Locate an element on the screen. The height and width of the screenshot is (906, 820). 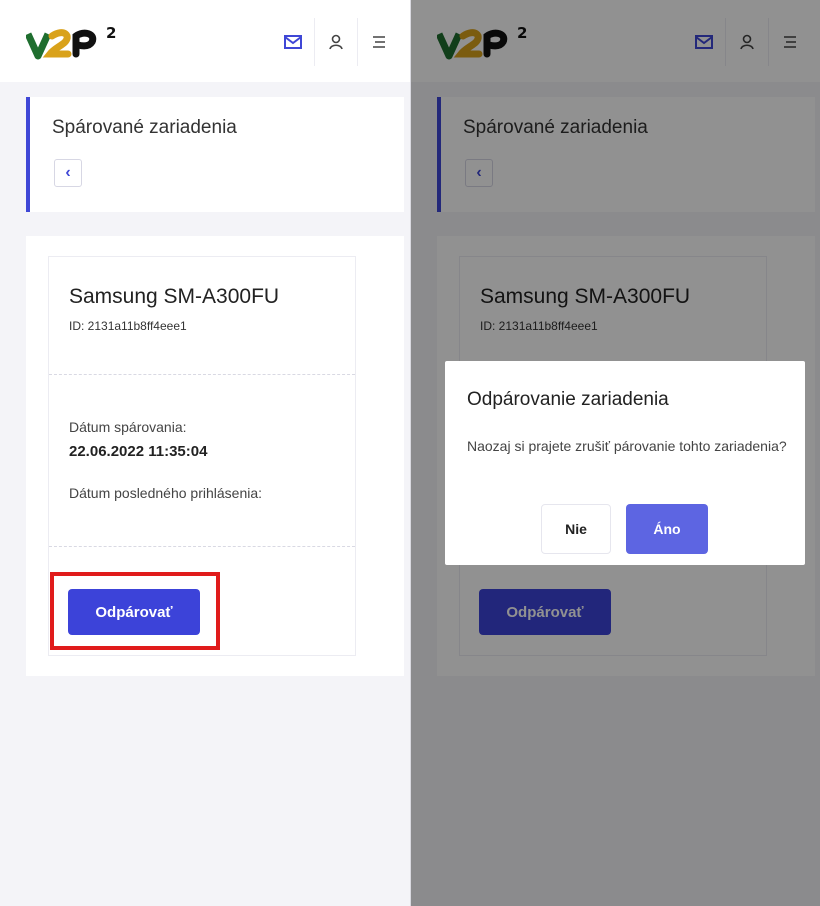
menu-button is located at coordinates (378, 42).